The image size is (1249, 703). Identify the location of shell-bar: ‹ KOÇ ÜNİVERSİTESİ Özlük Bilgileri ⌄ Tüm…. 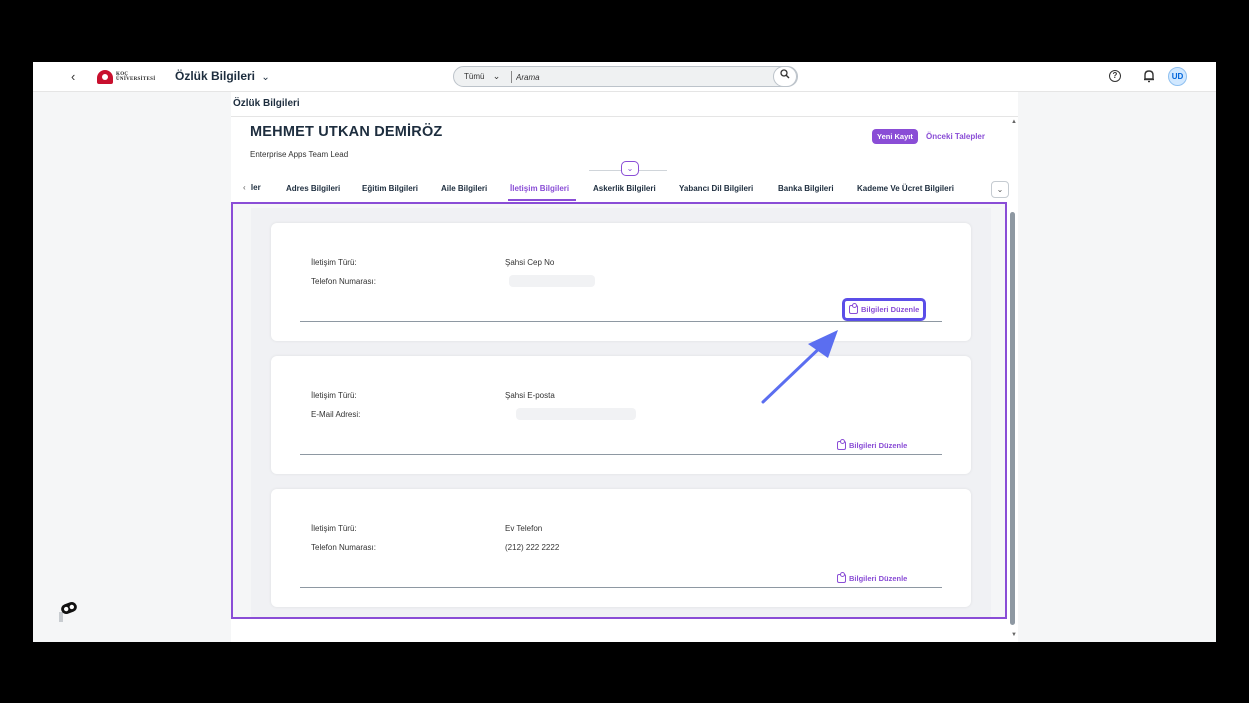
(624, 77).